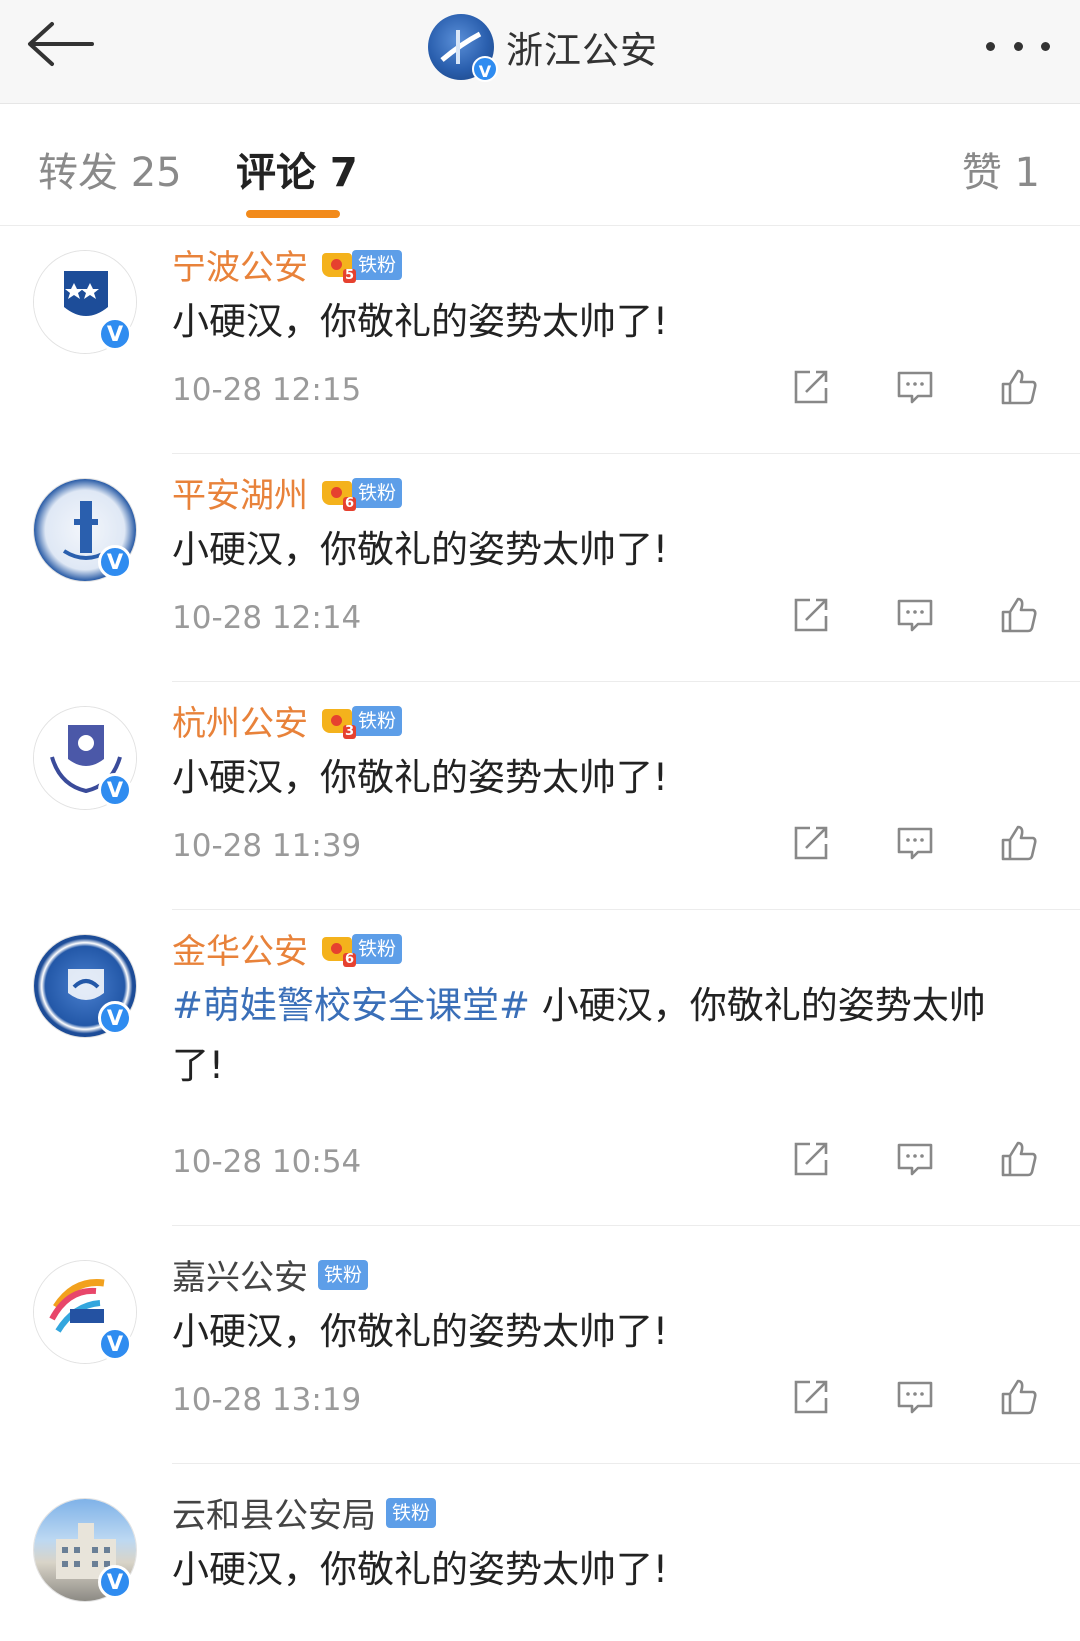 This screenshot has width=1080, height=1641. Describe the element at coordinates (62, 48) in the screenshot. I see `back-button` at that location.